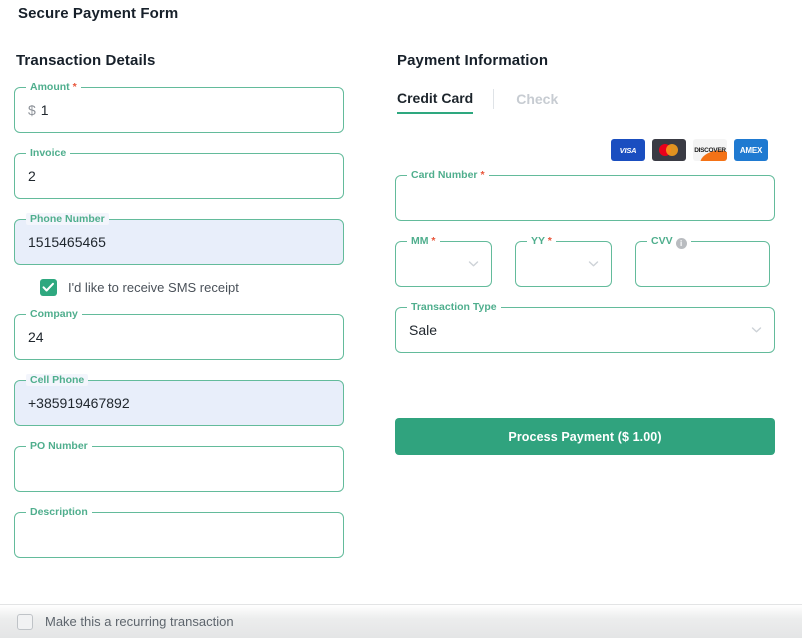 The image size is (802, 638). I want to click on po-number-field: PO Number, so click(179, 466).